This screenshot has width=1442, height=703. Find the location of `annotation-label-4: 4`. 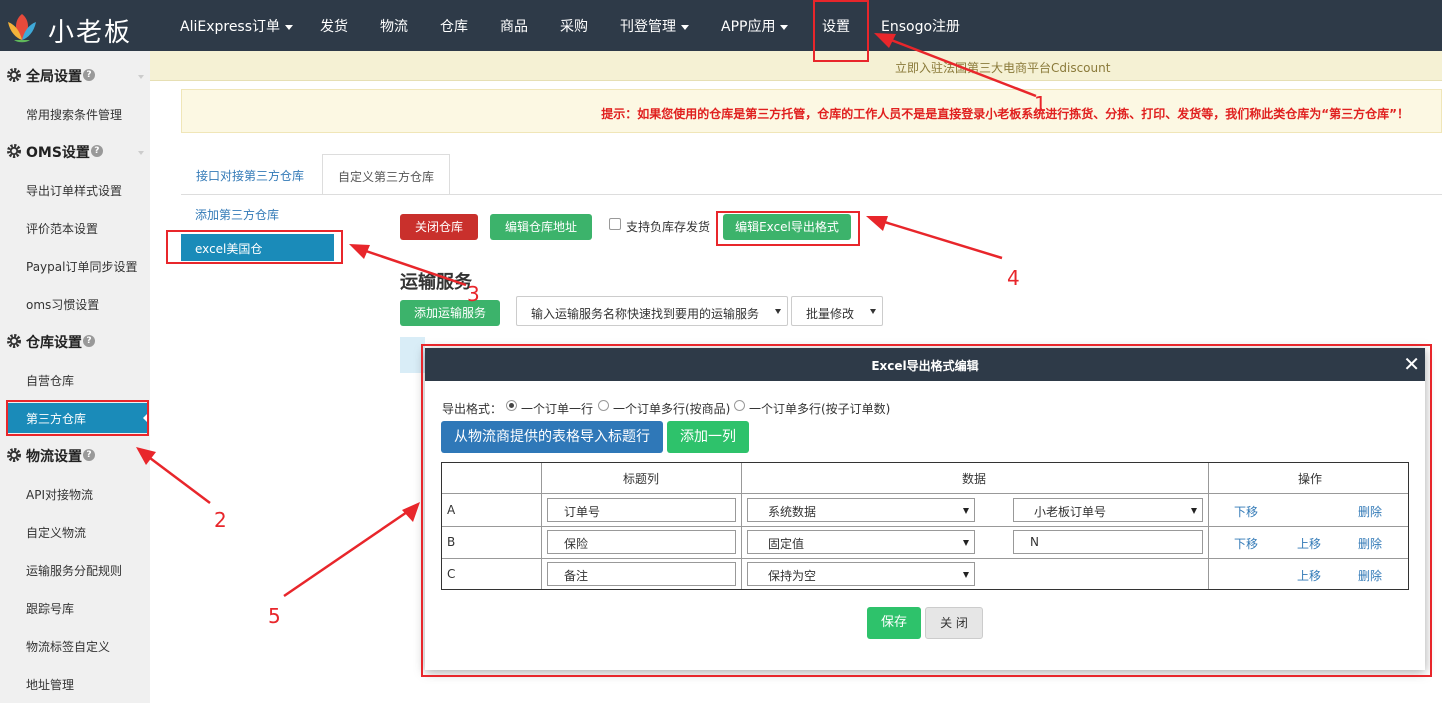

annotation-label-4: 4 is located at coordinates (1013, 278).